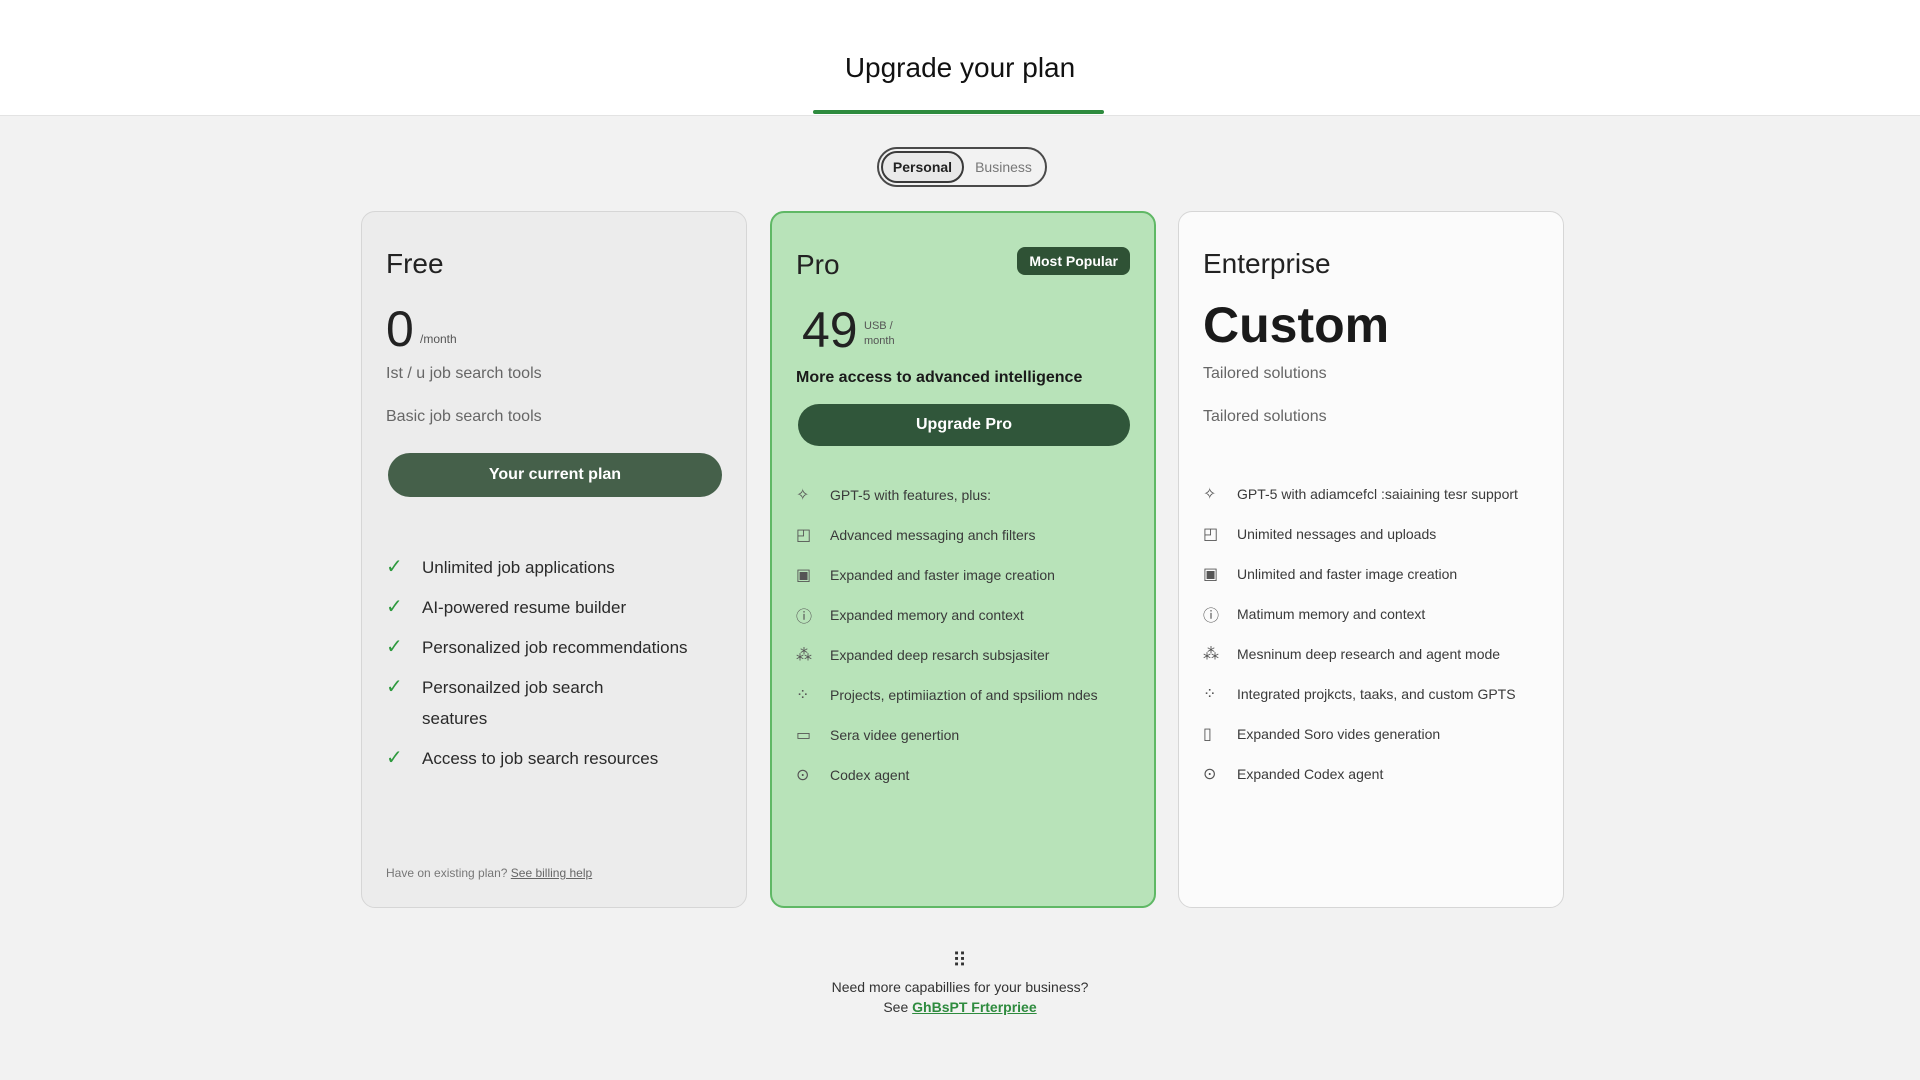 Image resolution: width=1920 pixels, height=1080 pixels. What do you see at coordinates (464, 373) in the screenshot?
I see `plan-subline: Ist / u job search tools` at bounding box center [464, 373].